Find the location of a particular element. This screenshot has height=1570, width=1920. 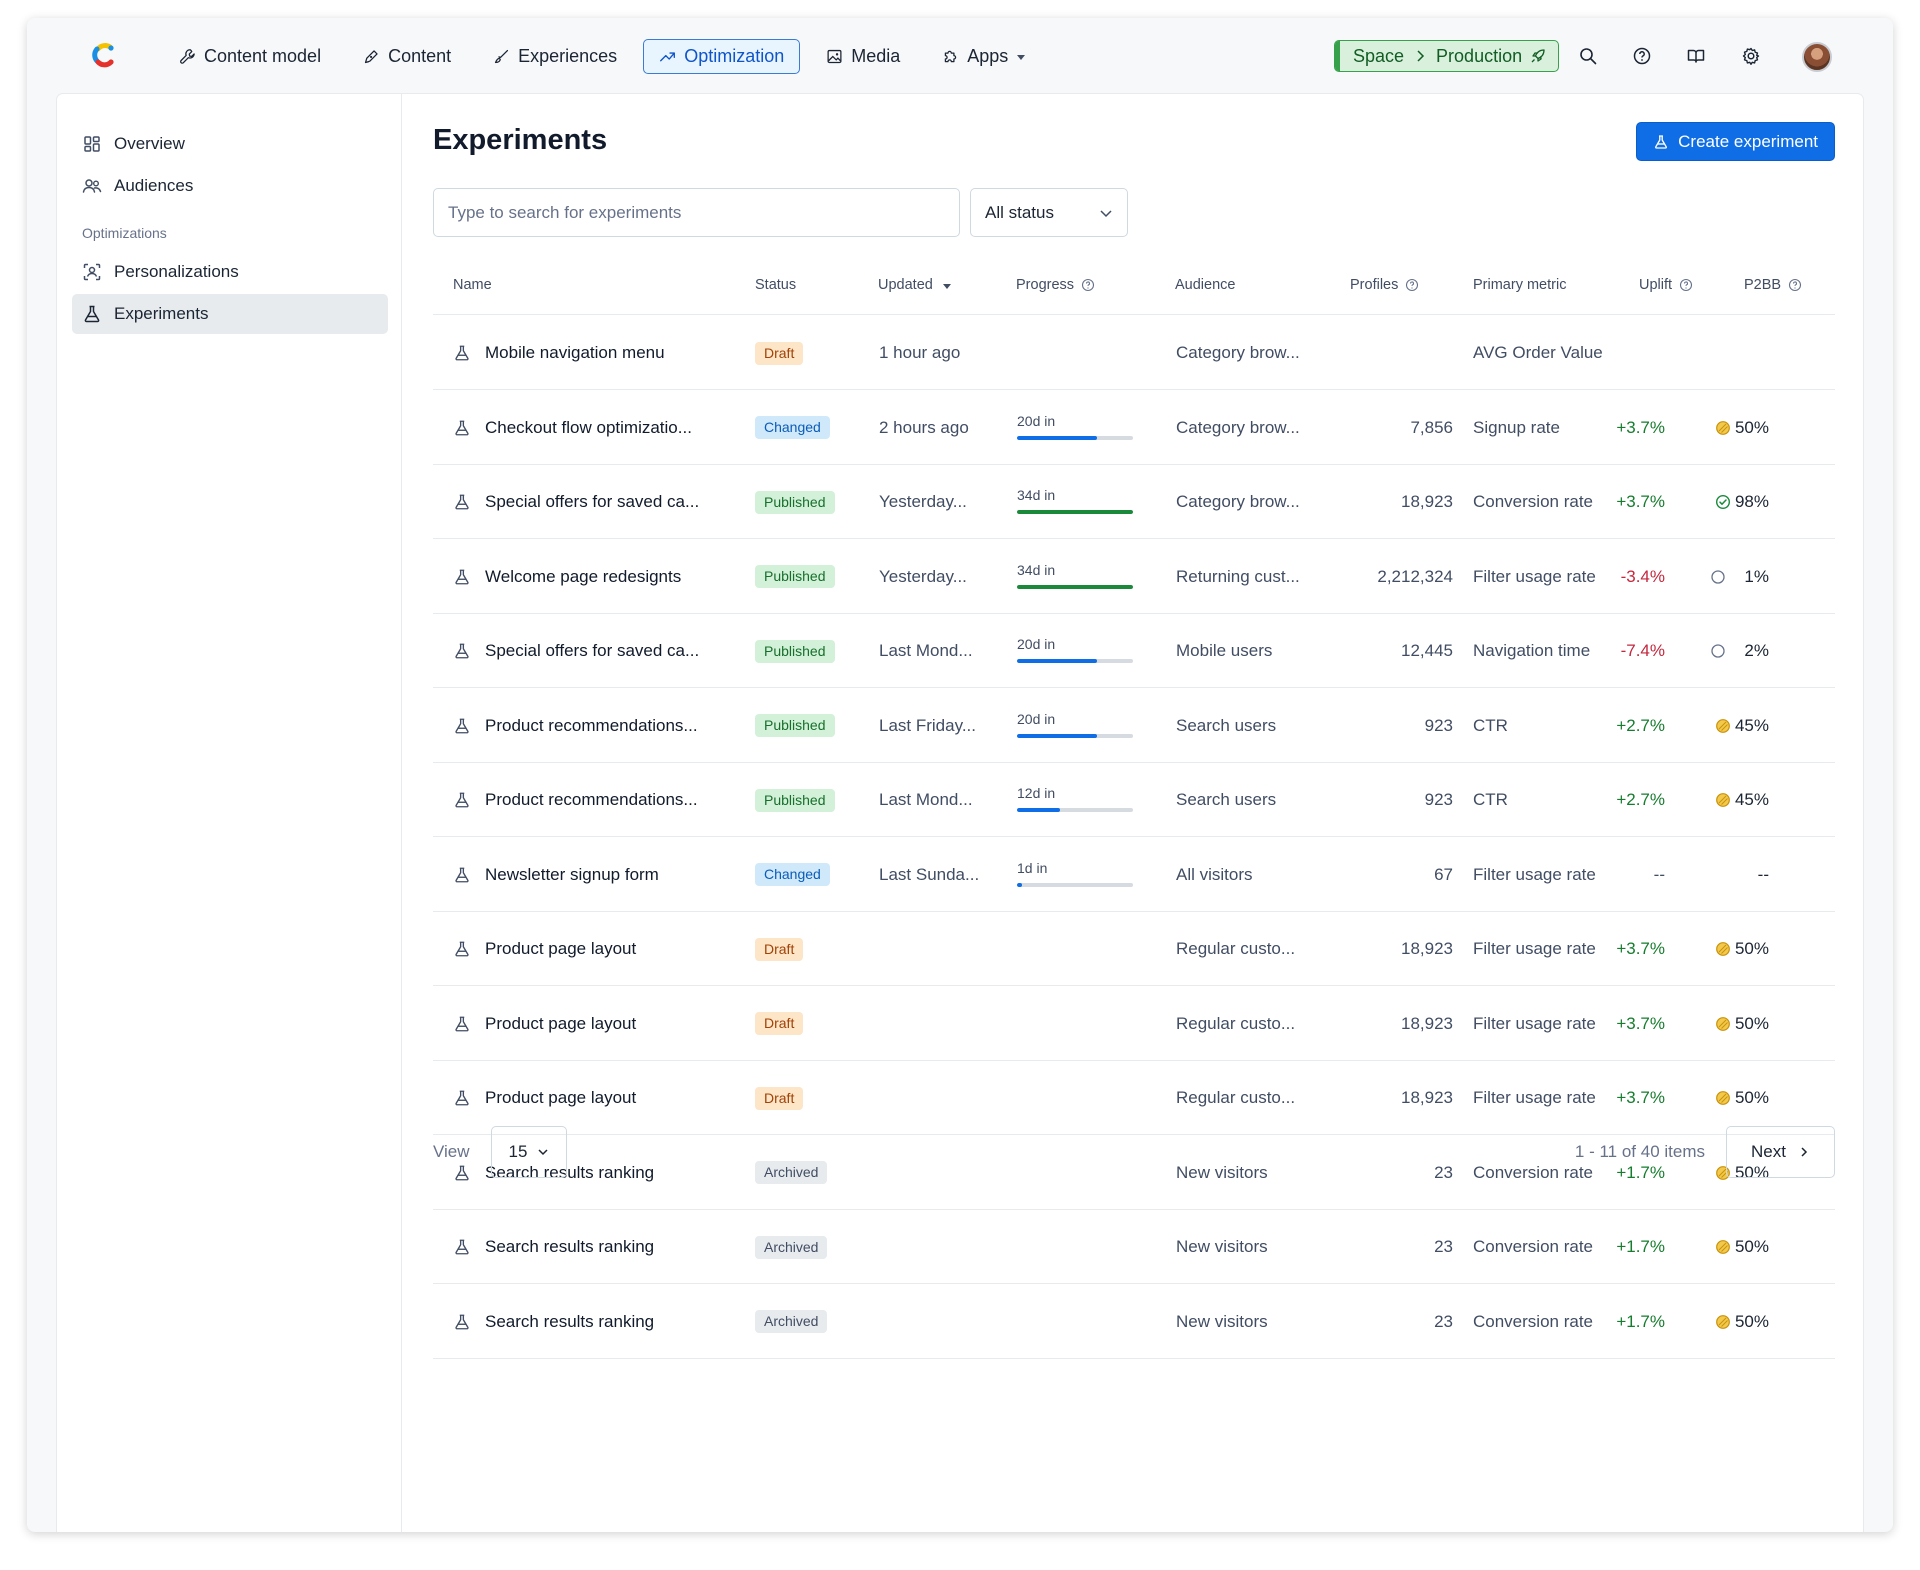

gear-icon is located at coordinates (1751, 56).